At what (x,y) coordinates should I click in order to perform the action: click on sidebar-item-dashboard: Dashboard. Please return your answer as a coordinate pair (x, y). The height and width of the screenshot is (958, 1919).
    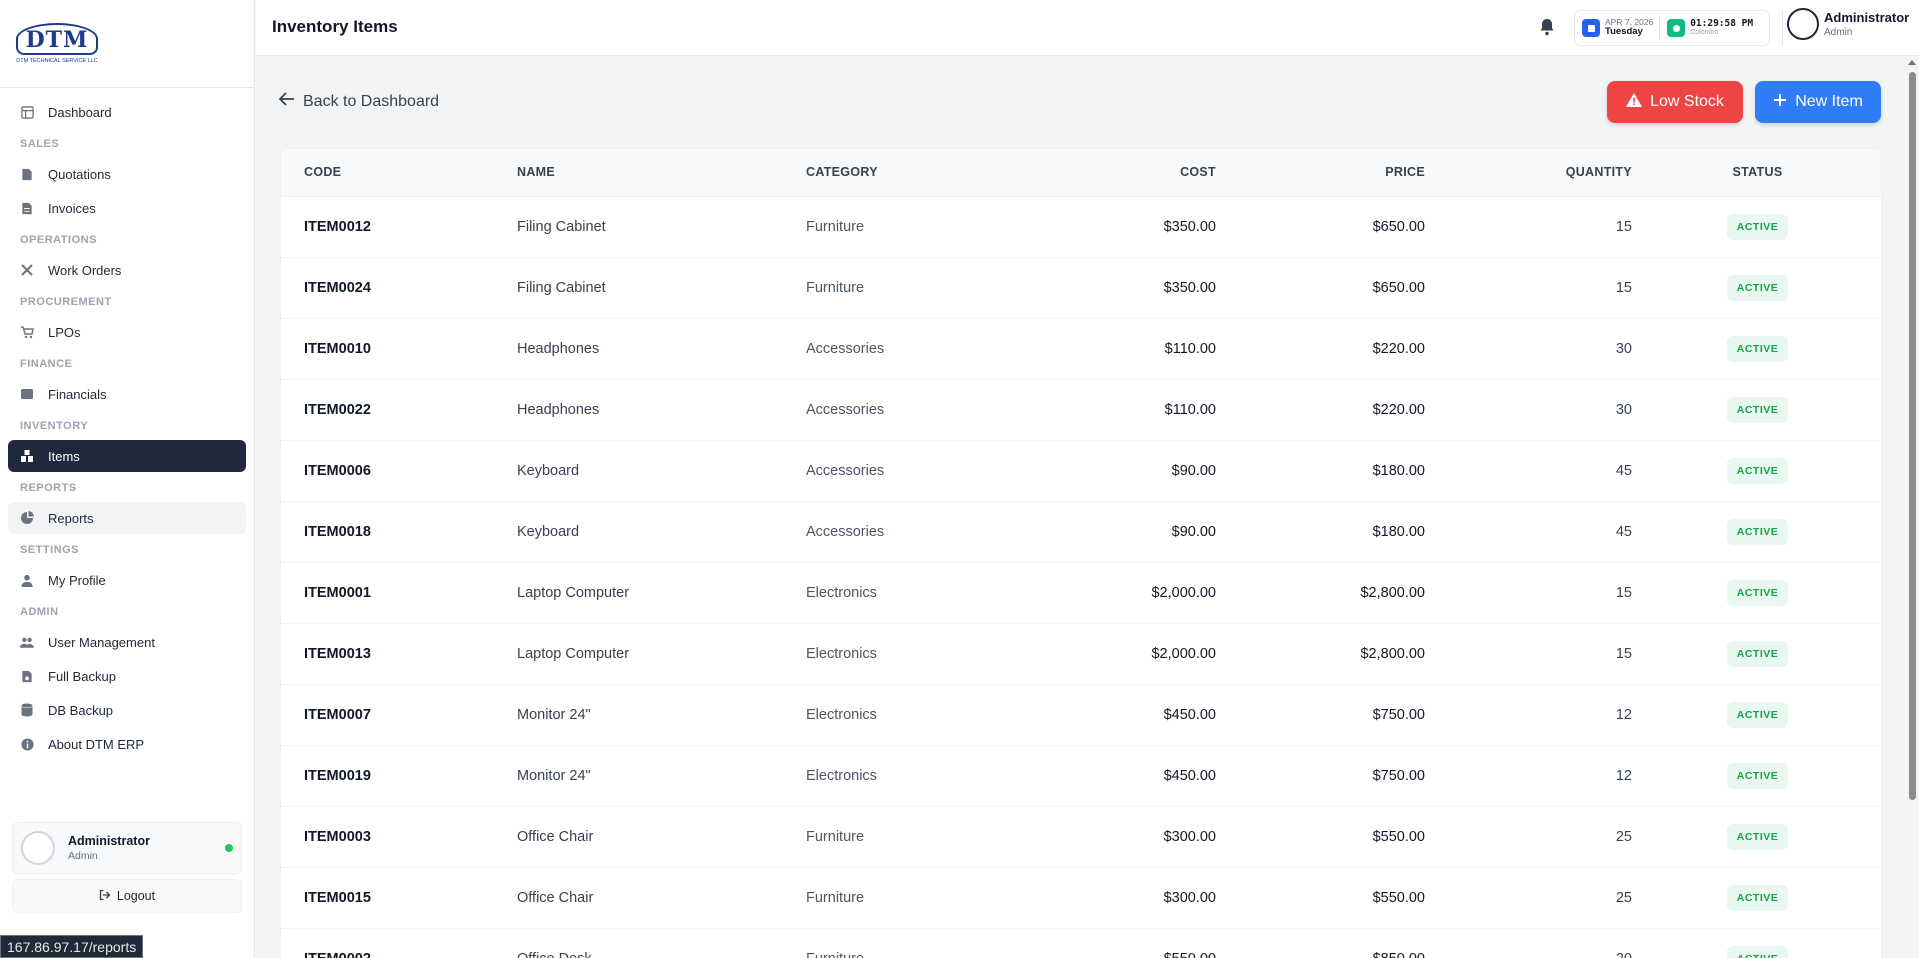
    Looking at the image, I should click on (127, 112).